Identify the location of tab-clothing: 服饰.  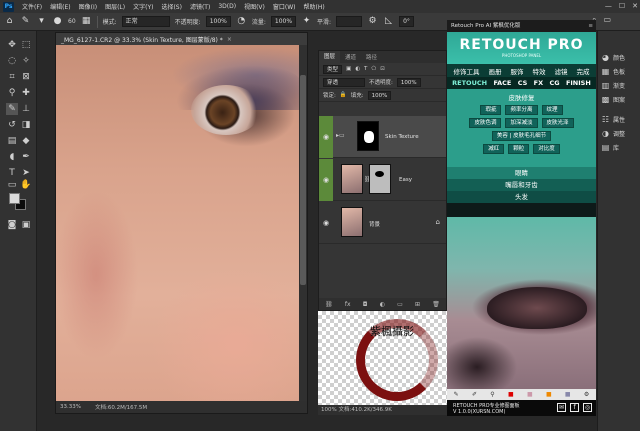
(517, 71).